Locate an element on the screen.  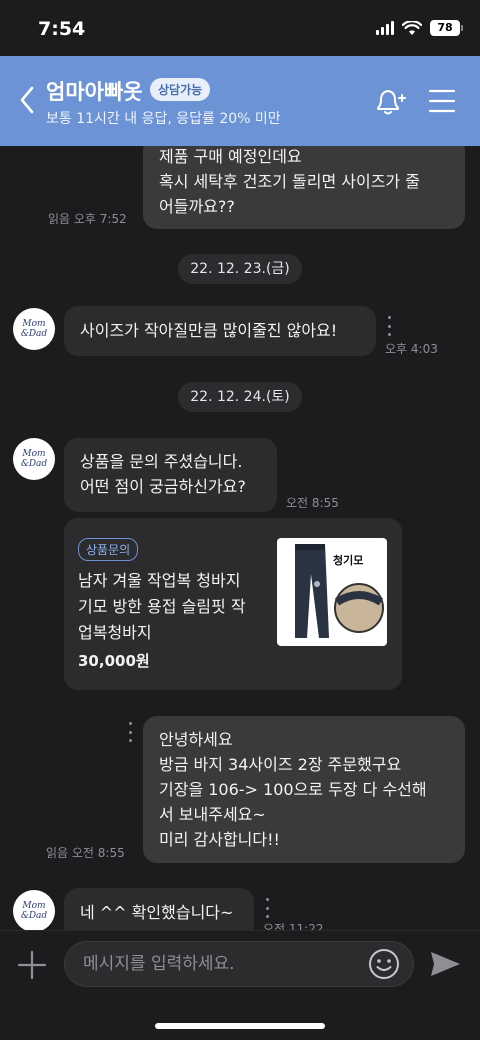
message-meta: 읽음 오후 7:52 is located at coordinates (87, 219).